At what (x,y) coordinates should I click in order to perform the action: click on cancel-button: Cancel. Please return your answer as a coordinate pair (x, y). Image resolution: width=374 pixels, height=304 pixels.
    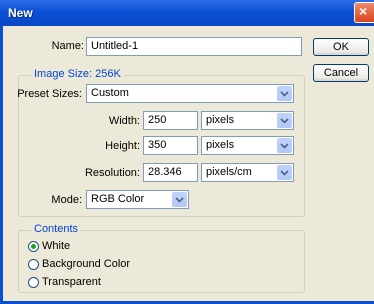
    Looking at the image, I should click on (341, 73).